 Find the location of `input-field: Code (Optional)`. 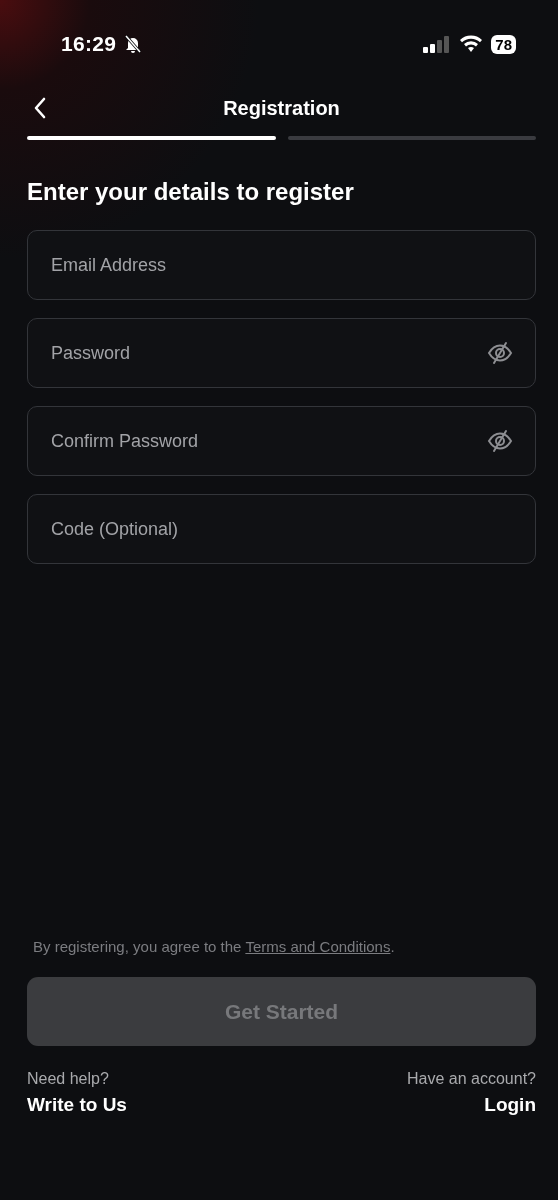

input-field: Code (Optional) is located at coordinates (281, 529).